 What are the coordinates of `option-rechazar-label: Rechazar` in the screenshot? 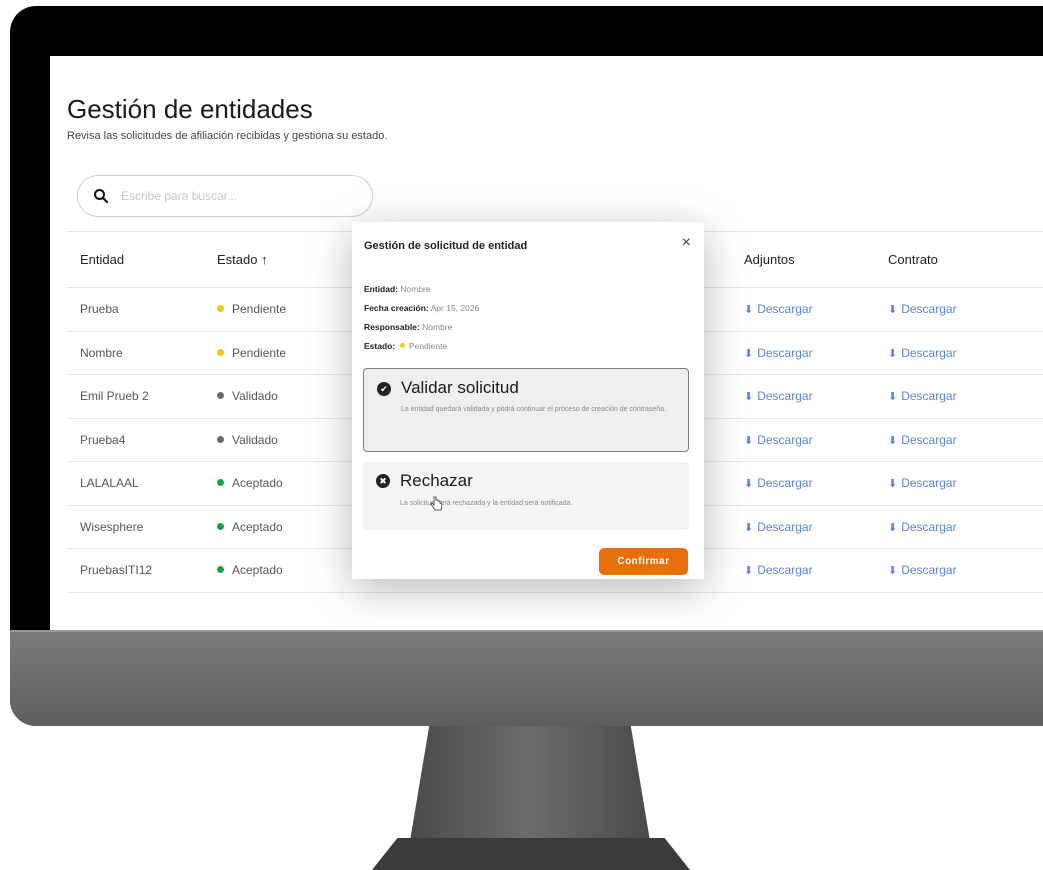 It's located at (436, 480).